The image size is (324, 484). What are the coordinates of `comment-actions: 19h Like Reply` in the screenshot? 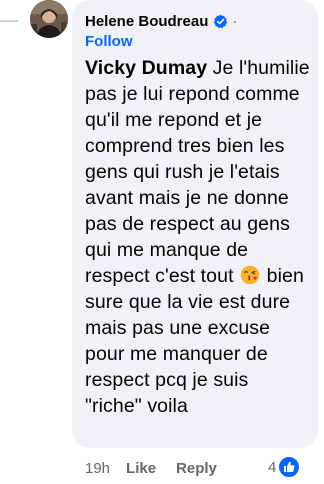 It's located at (151, 468).